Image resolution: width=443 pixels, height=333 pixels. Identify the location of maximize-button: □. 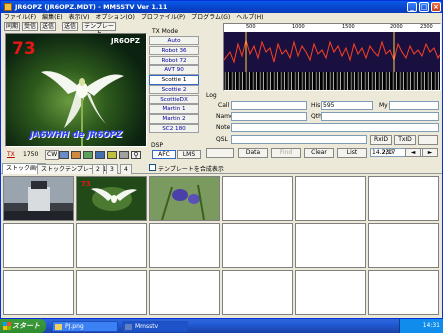
(424, 7).